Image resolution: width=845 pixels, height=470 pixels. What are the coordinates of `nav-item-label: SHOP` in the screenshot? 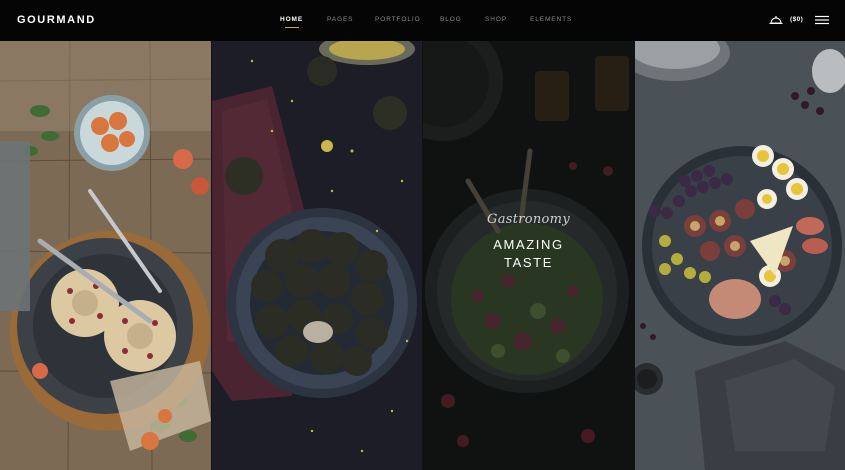 It's located at (496, 19).